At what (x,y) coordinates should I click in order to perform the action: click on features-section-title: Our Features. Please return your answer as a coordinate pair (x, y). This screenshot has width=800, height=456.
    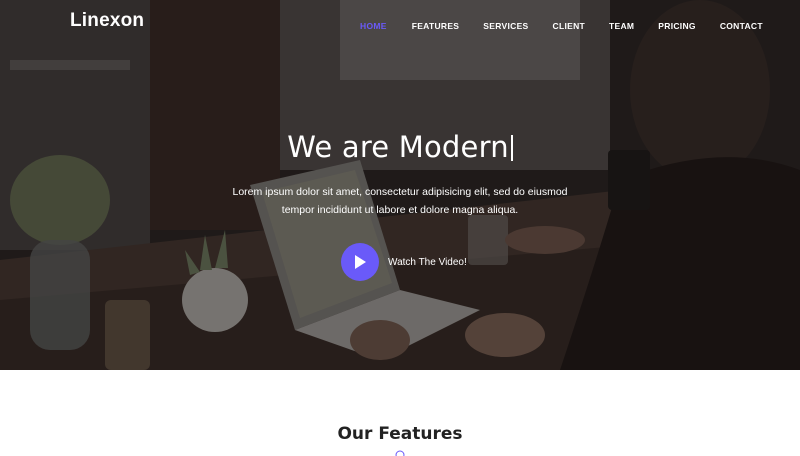
    Looking at the image, I should click on (400, 434).